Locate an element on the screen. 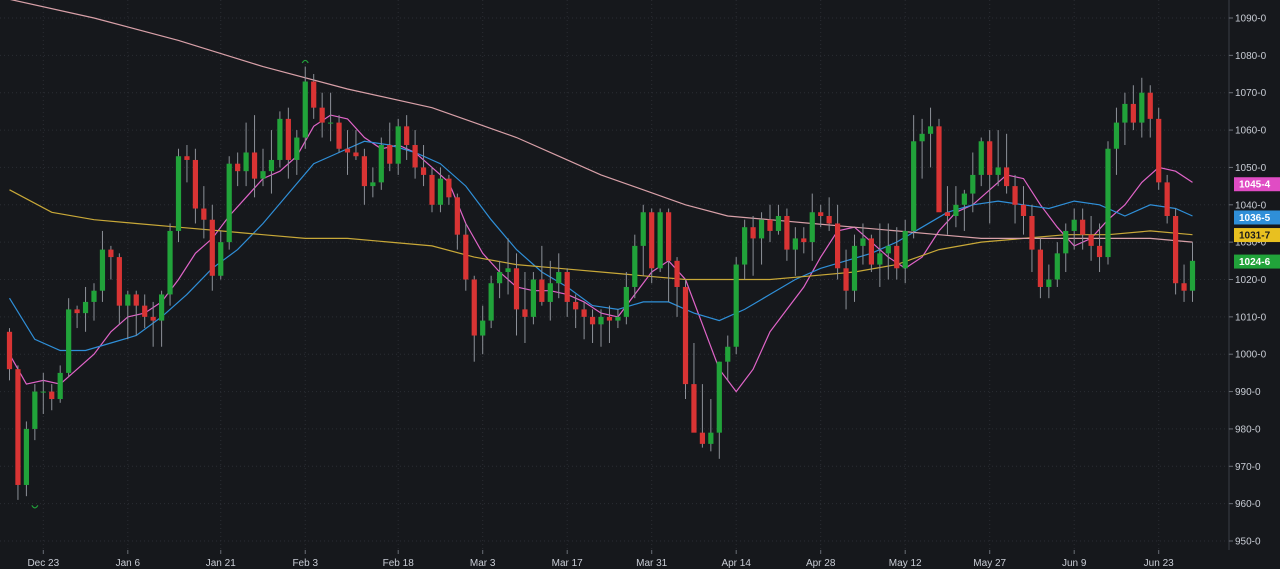  price-tag: 1045-4 is located at coordinates (1257, 184).